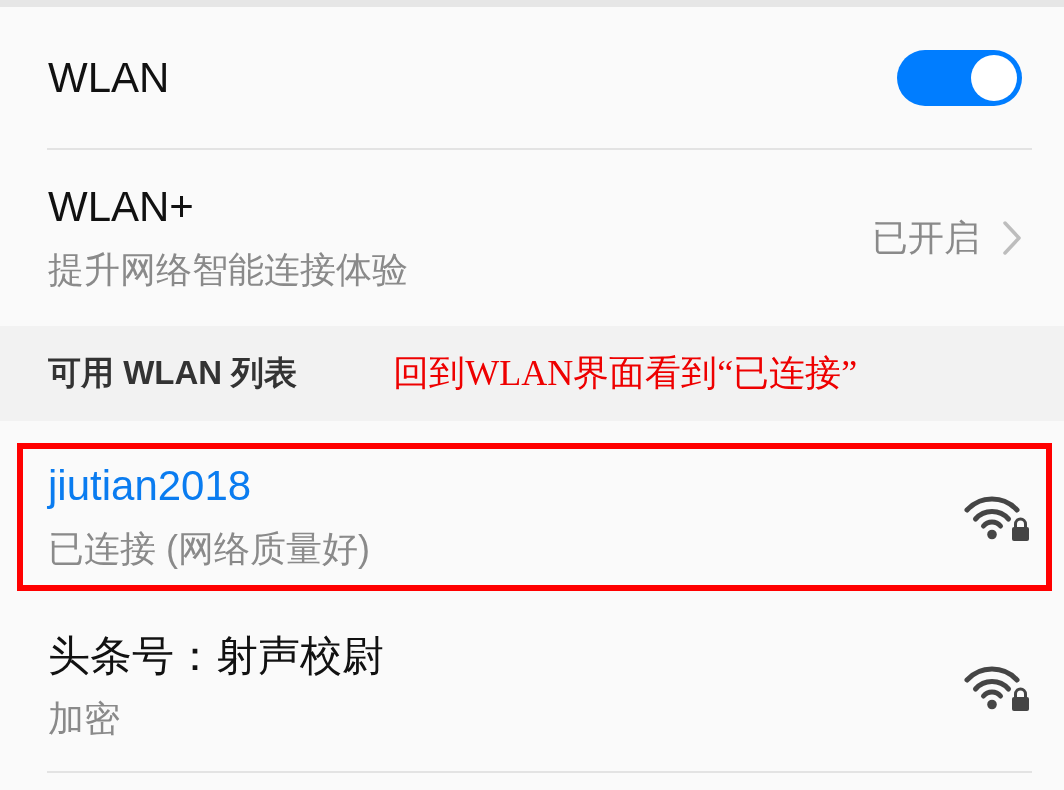 Image resolution: width=1064 pixels, height=790 pixels. What do you see at coordinates (228, 270) in the screenshot?
I see `wlan-plus-subtitle: 提升网络智能连接体验` at bounding box center [228, 270].